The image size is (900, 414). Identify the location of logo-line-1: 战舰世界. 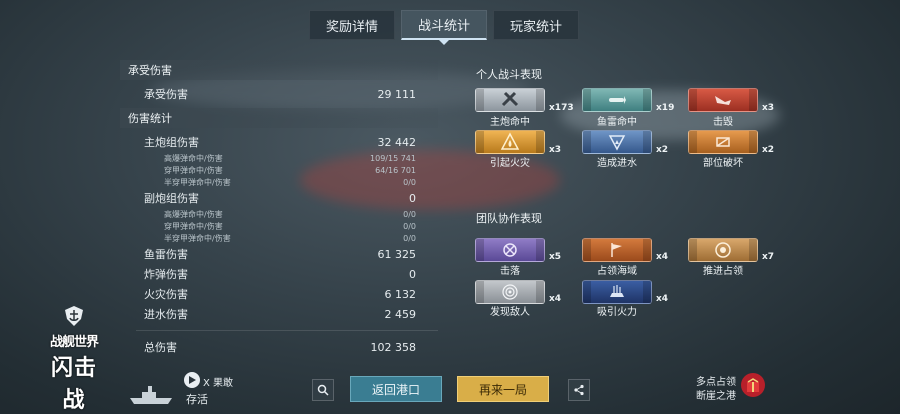
(74, 342).